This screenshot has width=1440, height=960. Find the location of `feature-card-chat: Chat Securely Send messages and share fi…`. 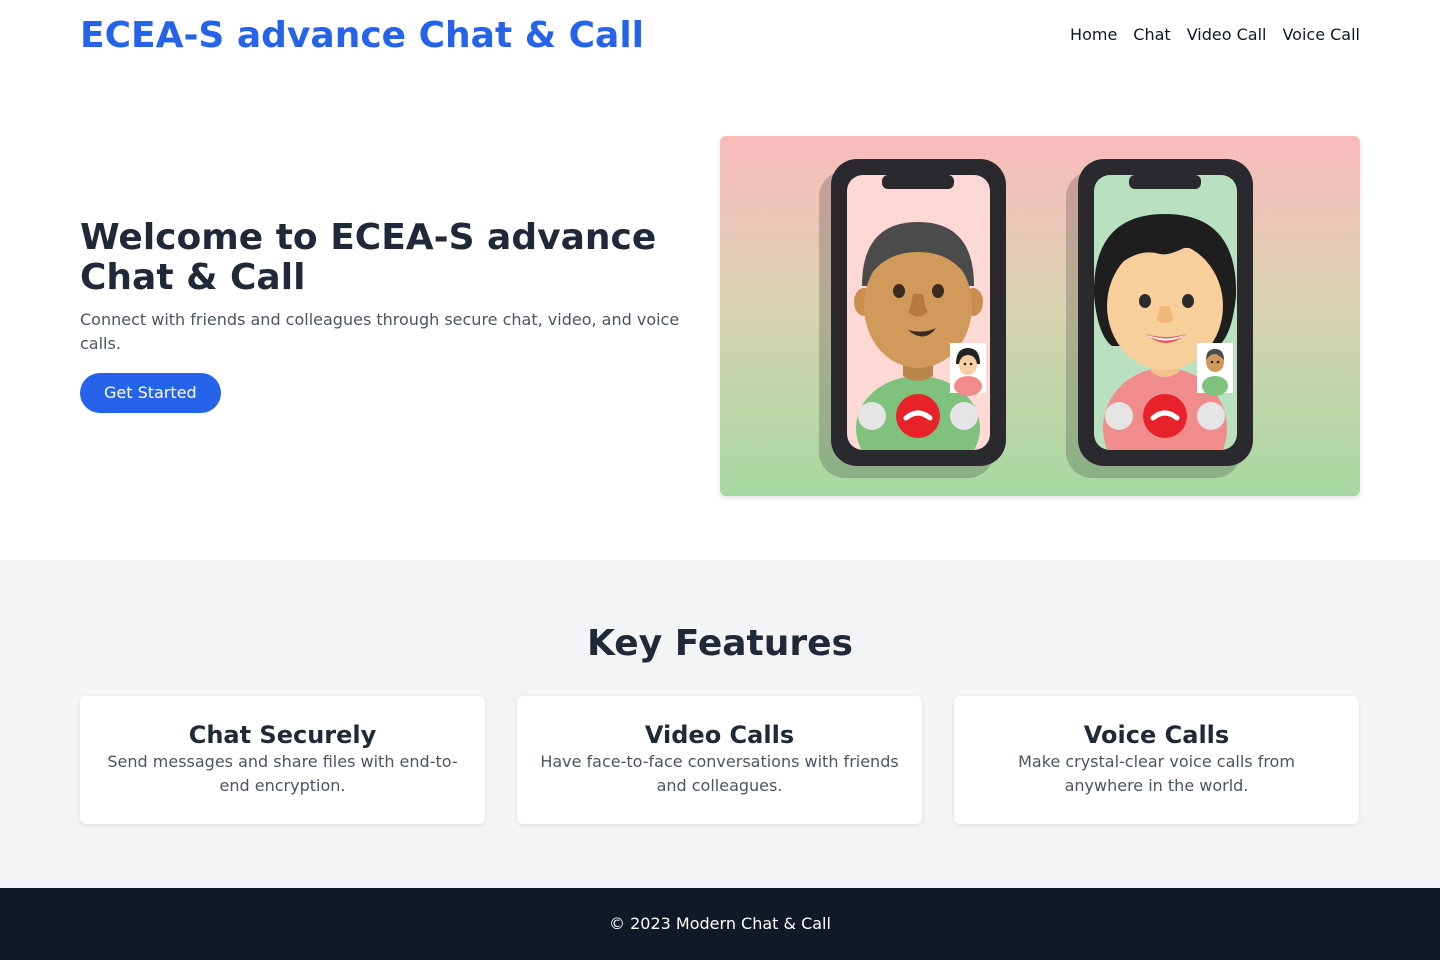

feature-card-chat: Chat Securely Send messages and share fi… is located at coordinates (282, 760).